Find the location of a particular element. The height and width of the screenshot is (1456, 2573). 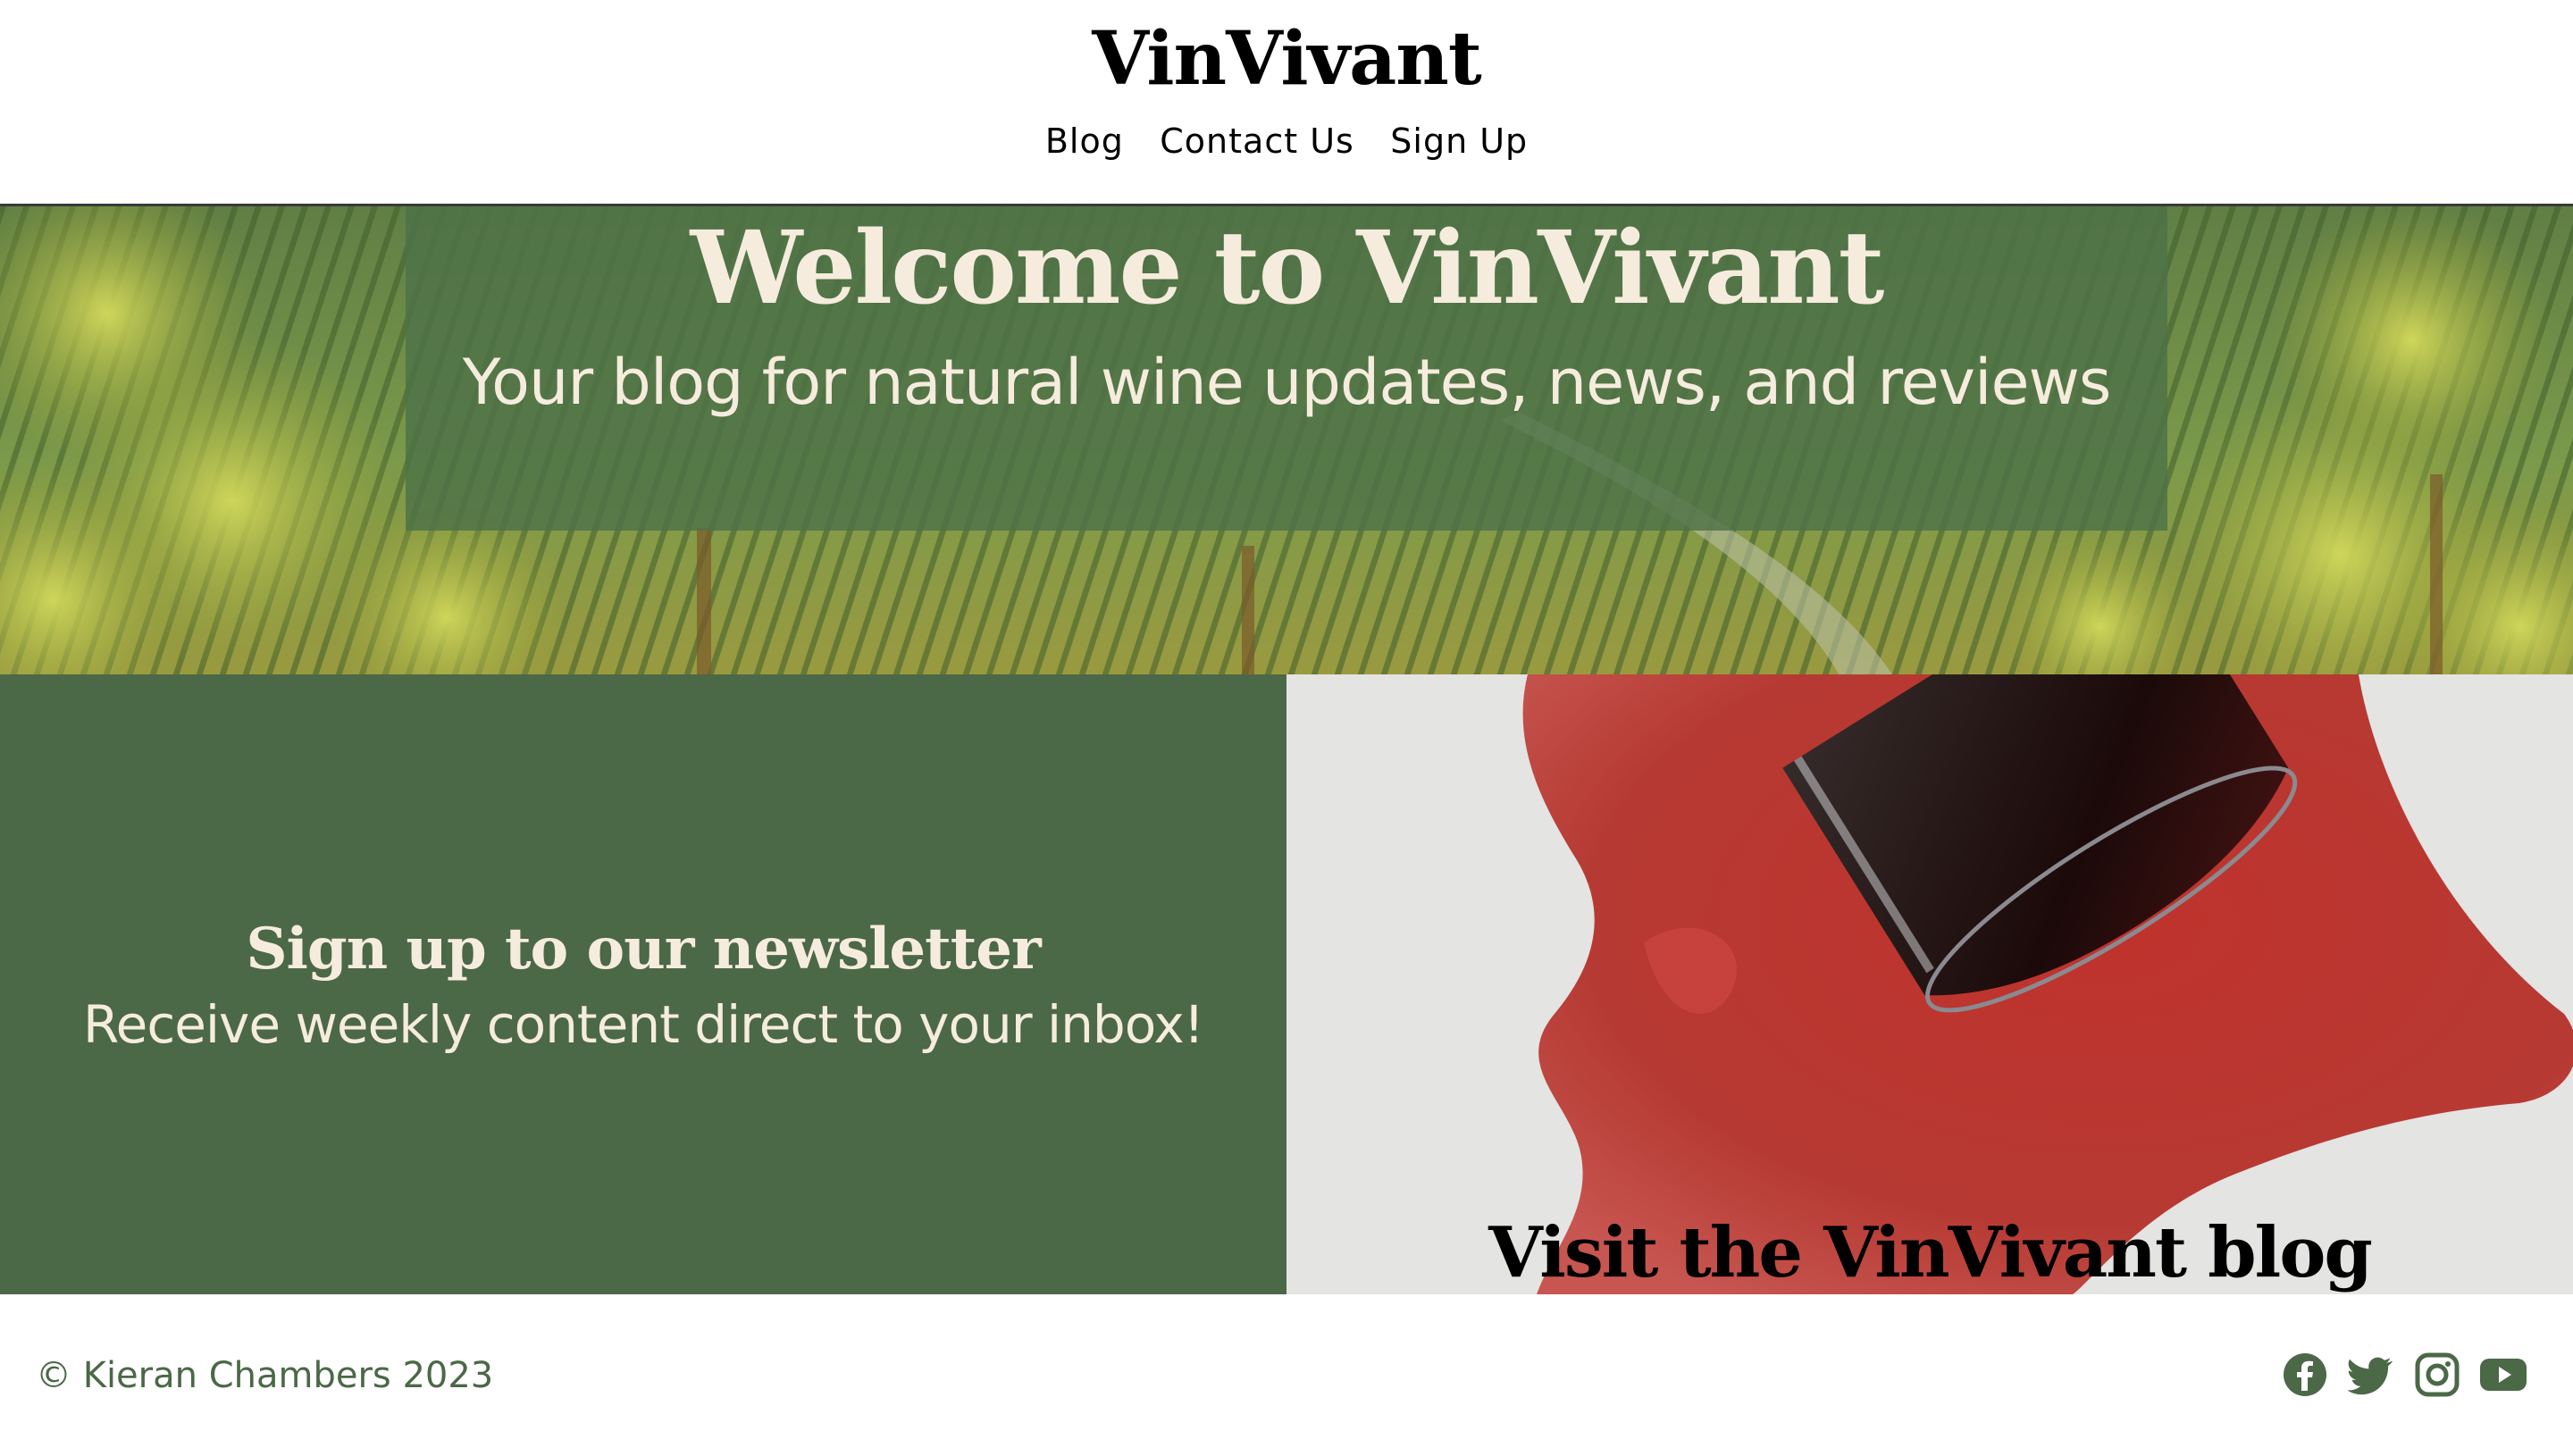

social-links is located at coordinates (2404, 1374).